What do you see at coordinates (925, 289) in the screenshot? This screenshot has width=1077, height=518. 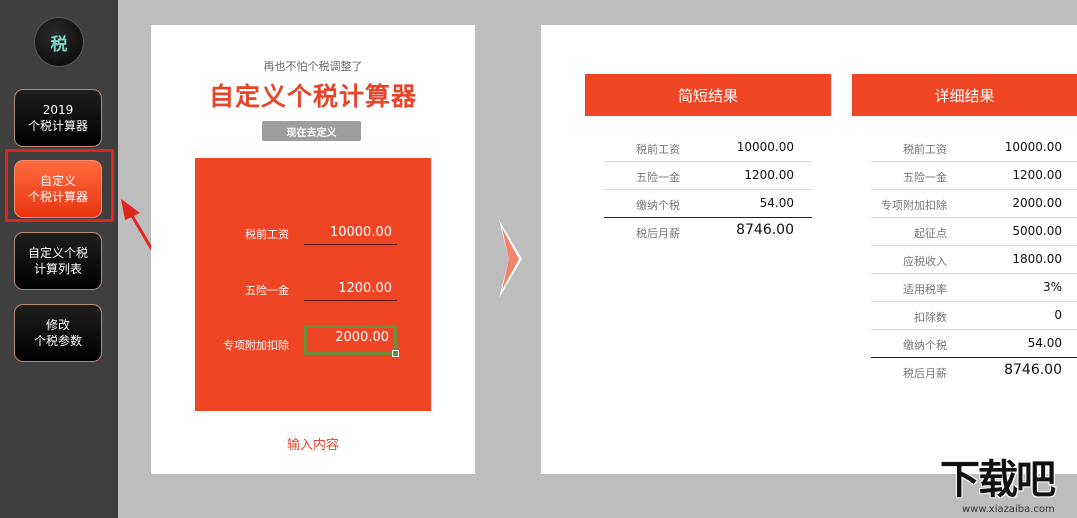 I see `row-label: 适用税率` at bounding box center [925, 289].